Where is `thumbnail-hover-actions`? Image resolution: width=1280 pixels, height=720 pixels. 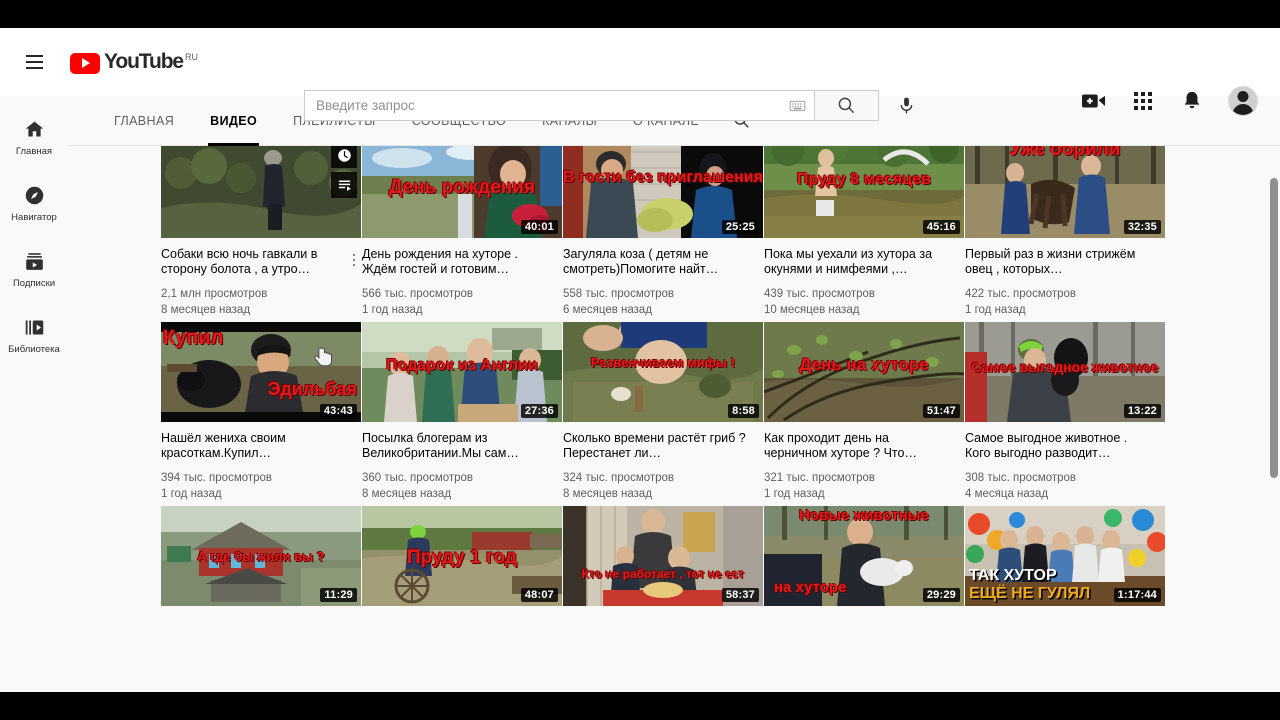 thumbnail-hover-actions is located at coordinates (344, 172).